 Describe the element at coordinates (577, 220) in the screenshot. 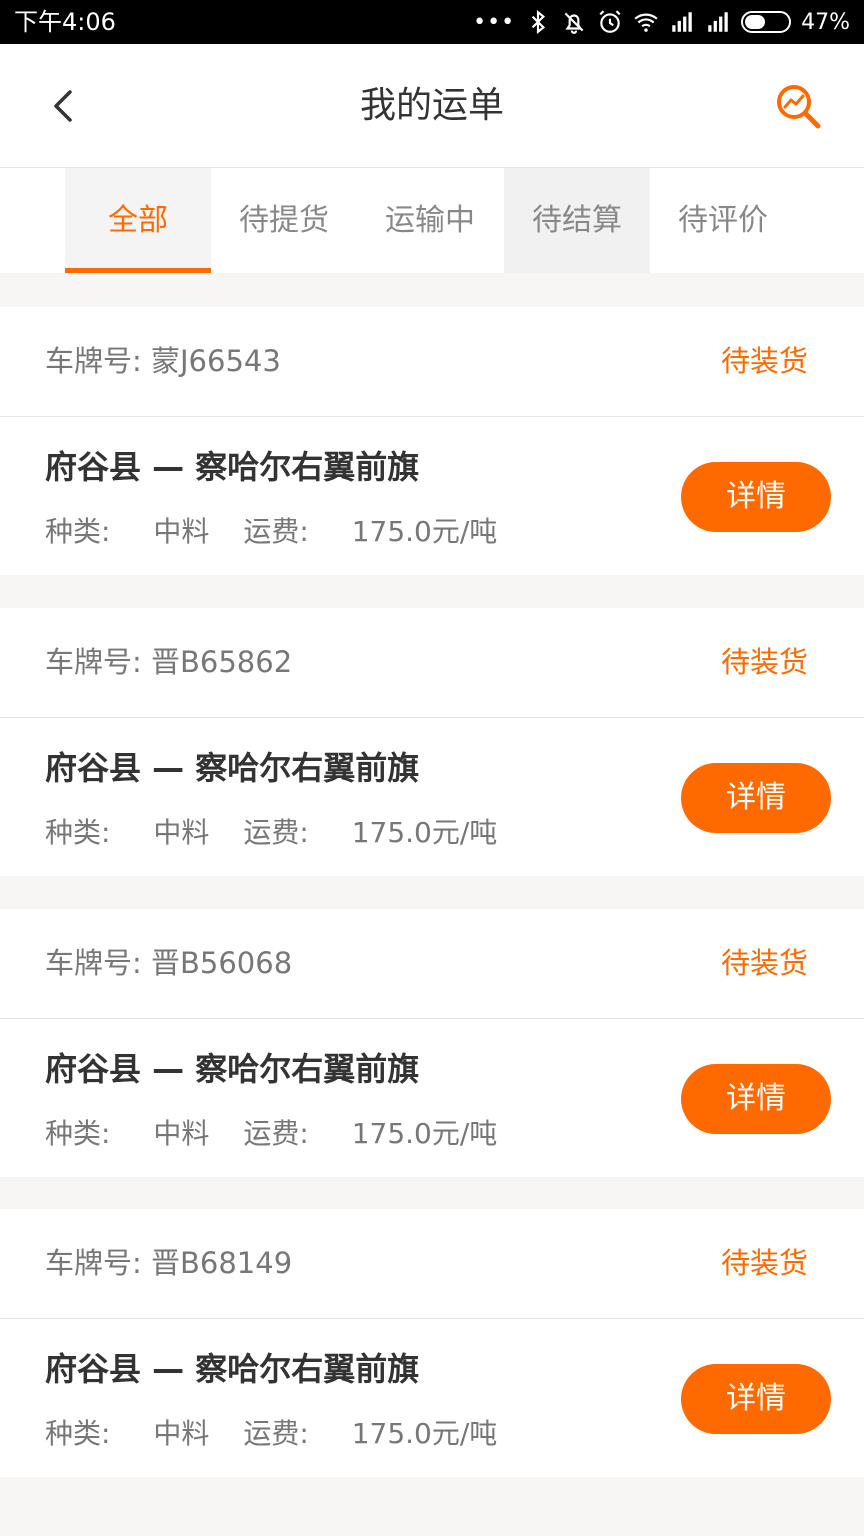

I see `tab-pending-settlement: 待结算` at that location.